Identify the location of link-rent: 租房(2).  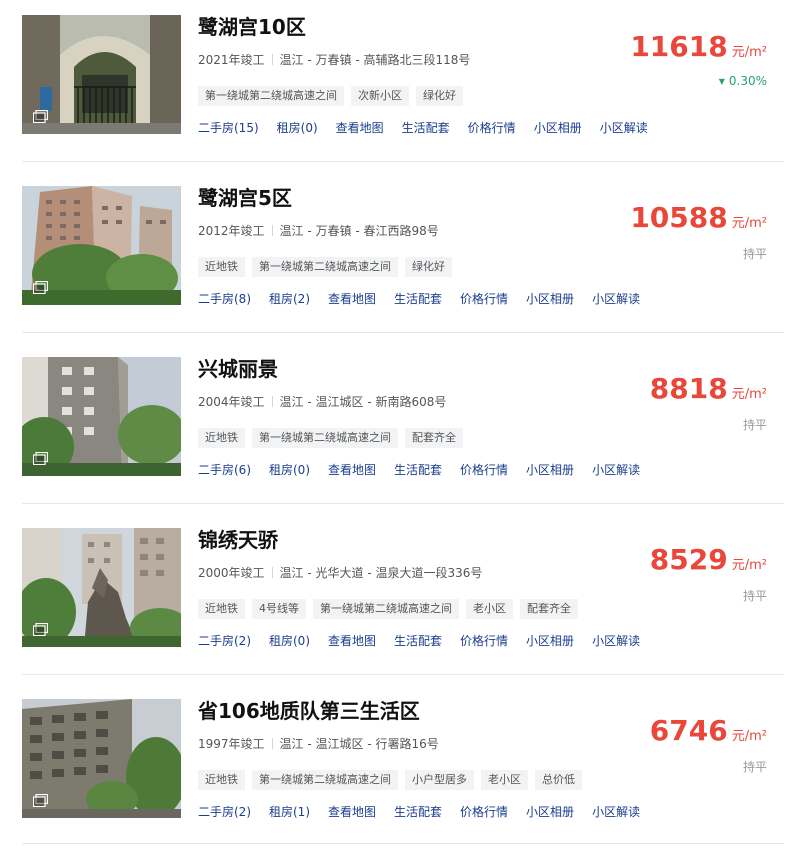
(289, 299).